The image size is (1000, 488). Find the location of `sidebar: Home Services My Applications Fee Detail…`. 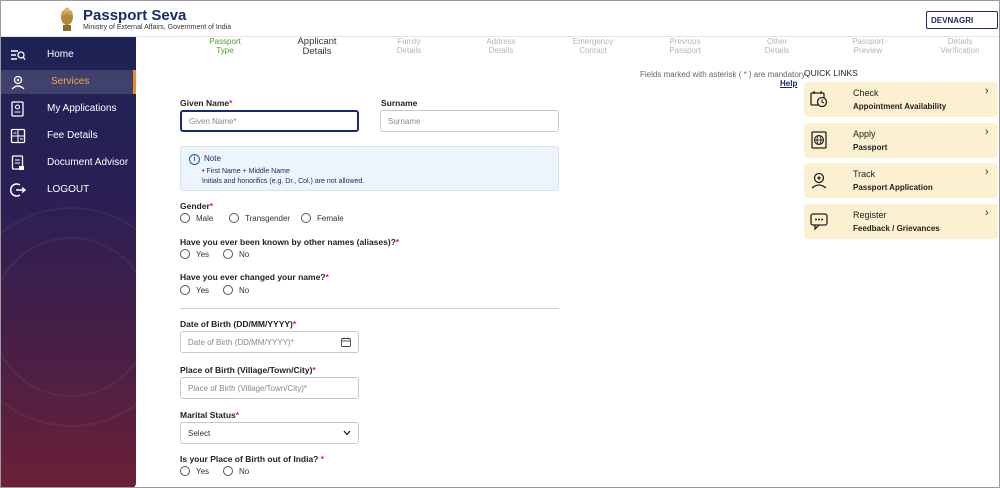

sidebar: Home Services My Applications Fee Detail… is located at coordinates (68, 262).